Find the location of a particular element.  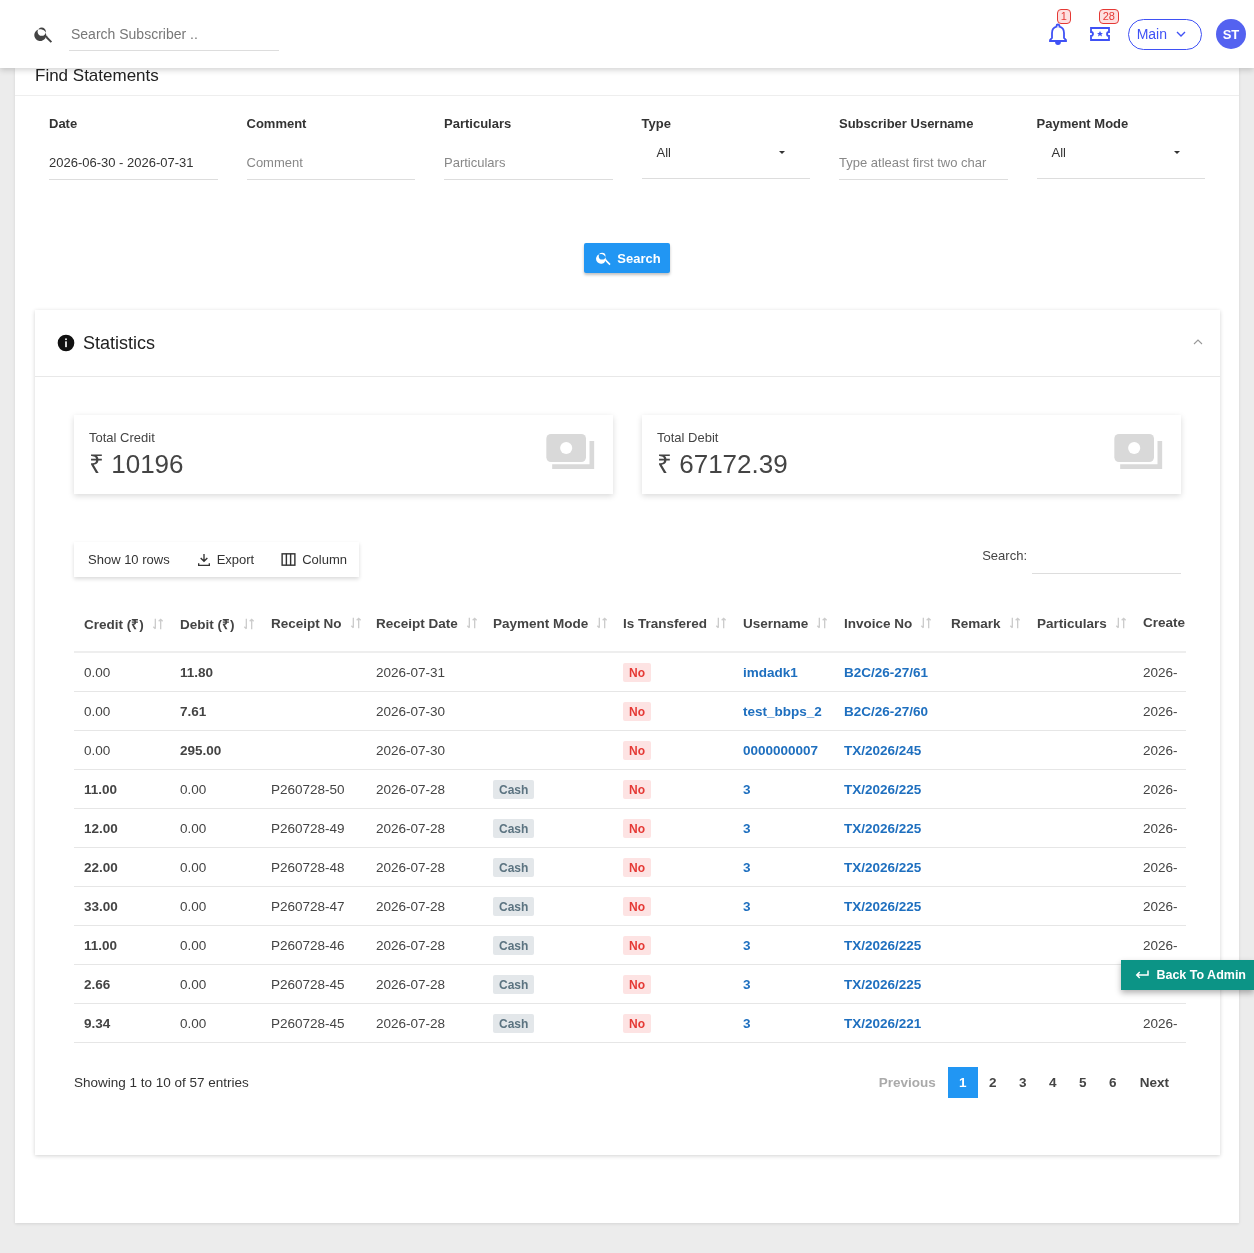

column-header: Create is located at coordinates (1159, 631).